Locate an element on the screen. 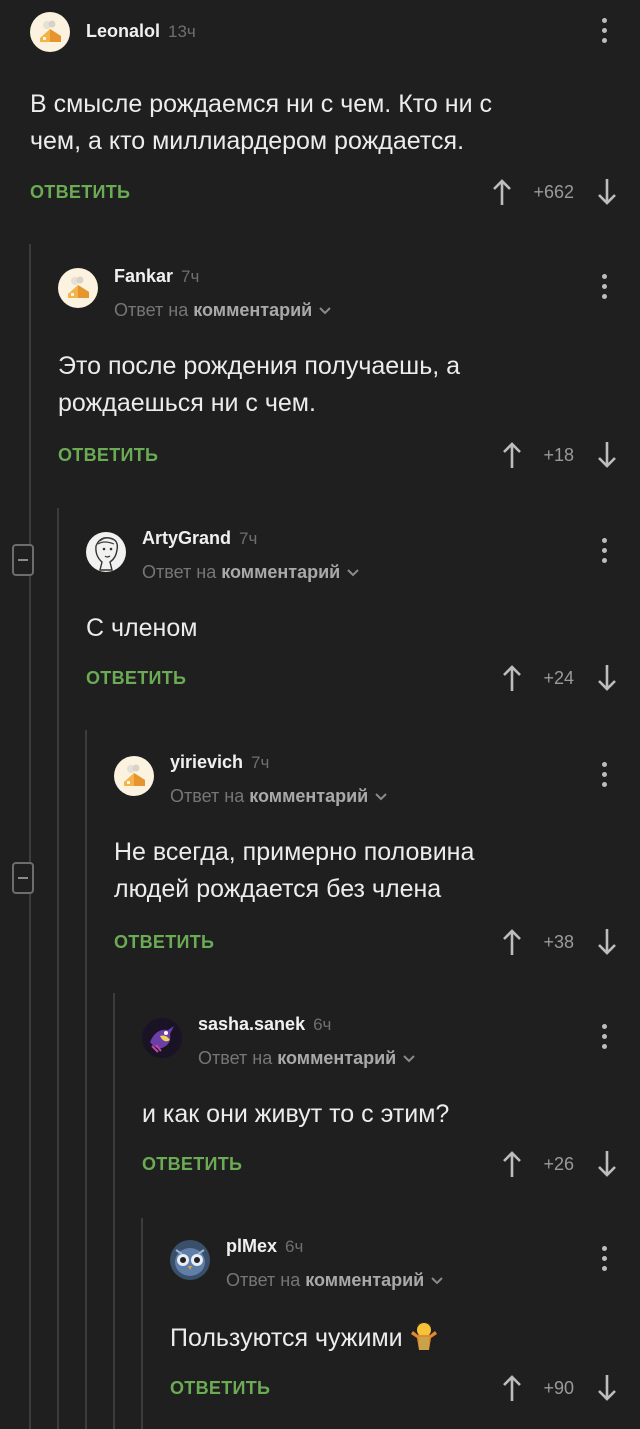 Image resolution: width=640 pixels, height=1429 pixels. rating-score: +18 is located at coordinates (558, 454).